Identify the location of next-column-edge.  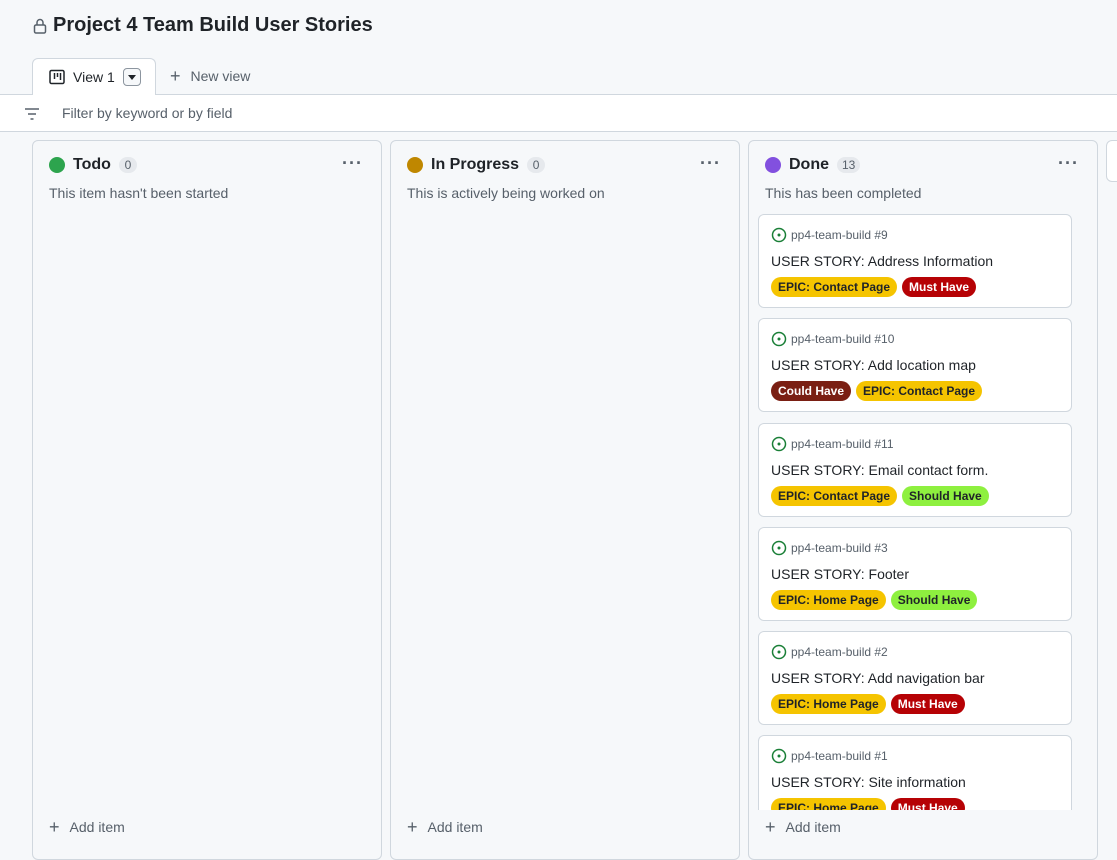
(1111, 161).